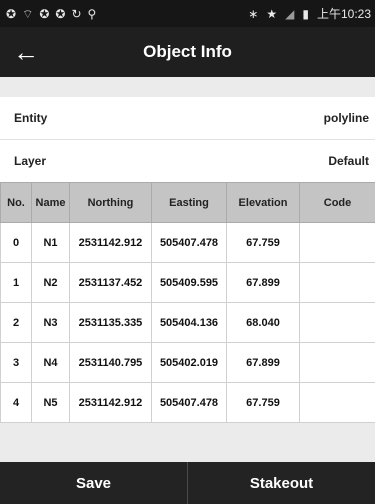 The width and height of the screenshot is (375, 504). Describe the element at coordinates (16, 282) in the screenshot. I see `cell-no: 1` at that location.